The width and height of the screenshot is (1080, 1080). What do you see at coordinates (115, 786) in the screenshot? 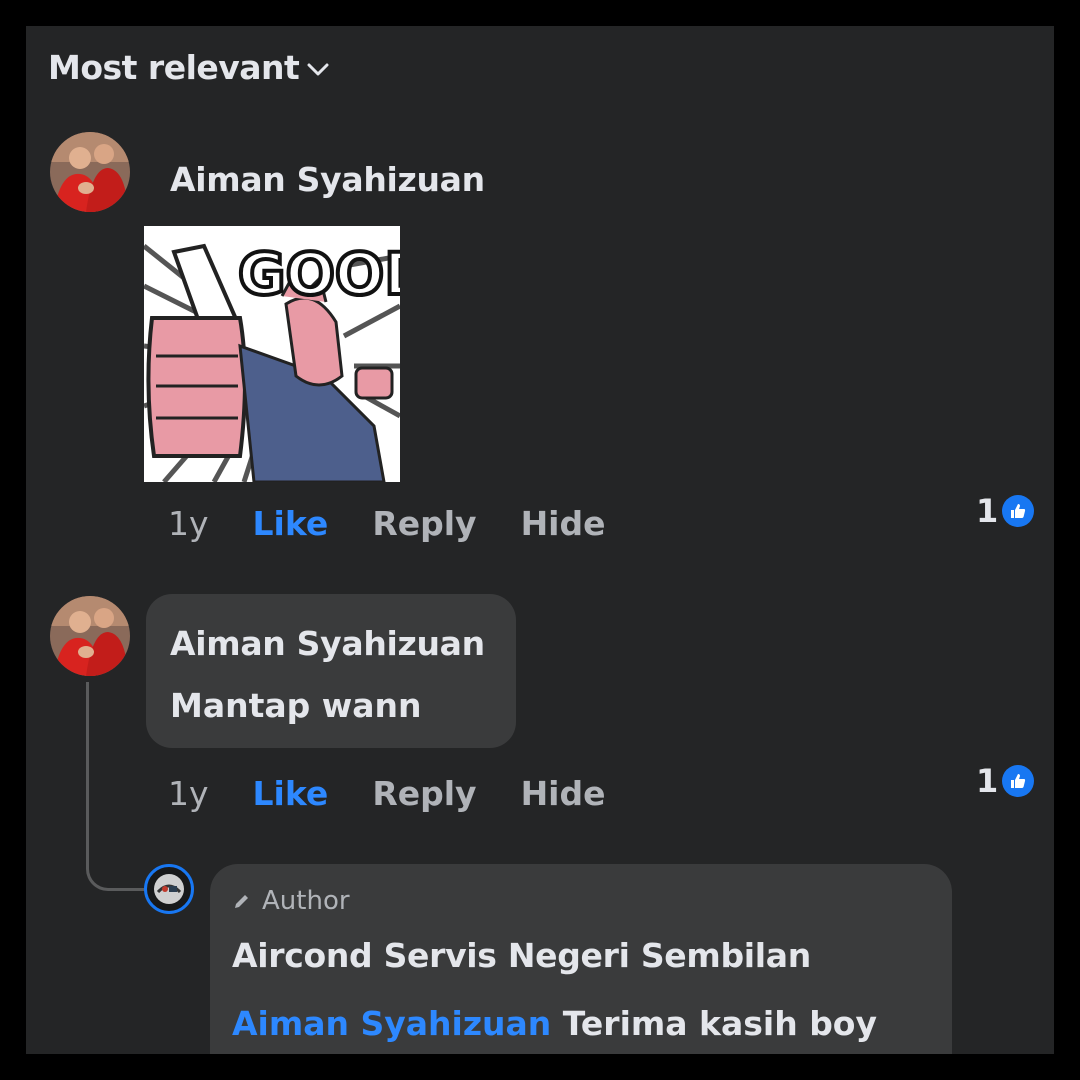
I see `thread-line` at bounding box center [115, 786].